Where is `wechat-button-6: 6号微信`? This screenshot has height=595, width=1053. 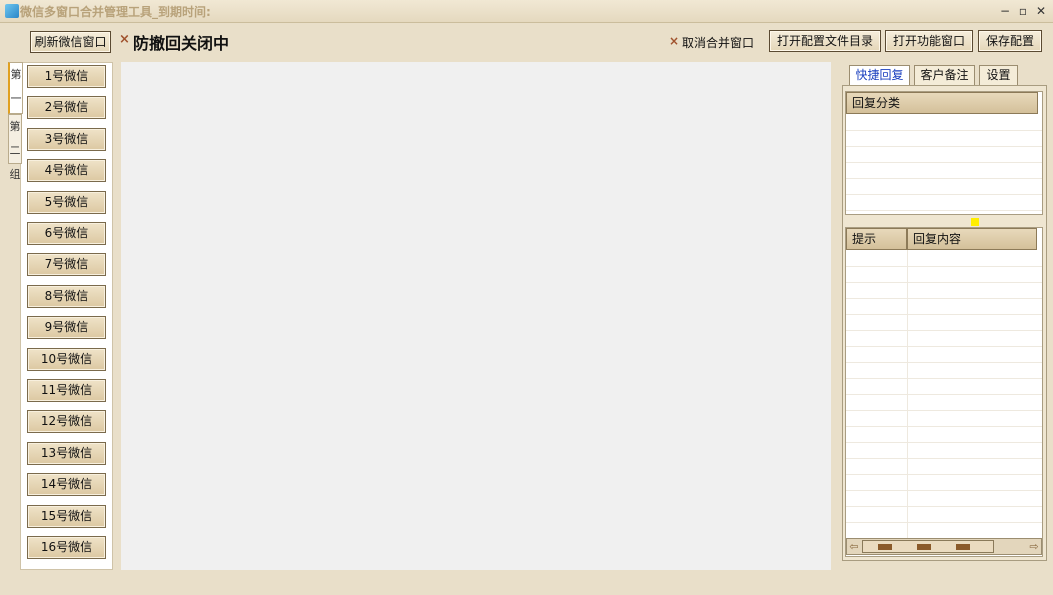
wechat-button-6: 6号微信 is located at coordinates (66, 233).